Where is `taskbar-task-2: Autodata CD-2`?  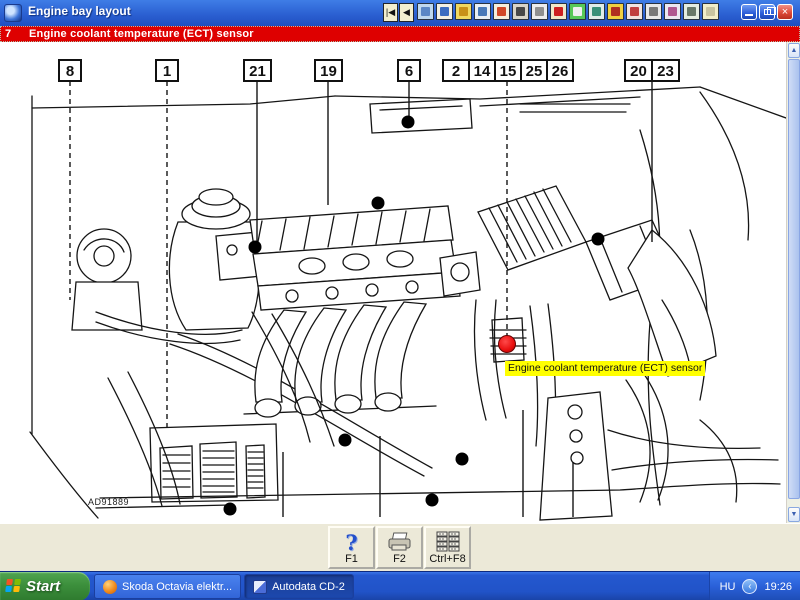 taskbar-task-2: Autodata CD-2 is located at coordinates (299, 586).